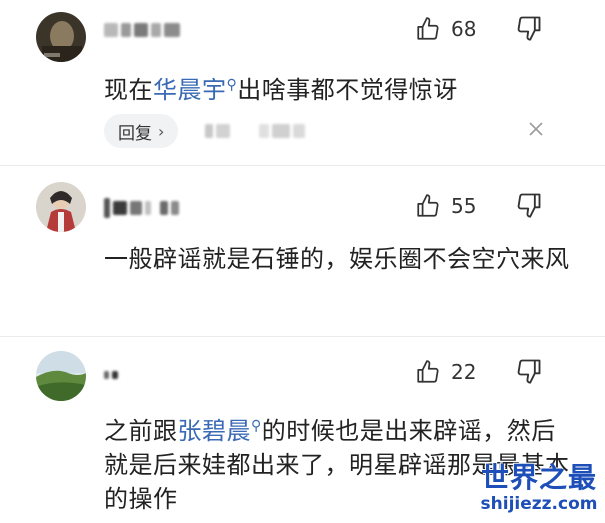 Image resolution: width=605 pixels, height=523 pixels. I want to click on like-count: 68, so click(464, 29).